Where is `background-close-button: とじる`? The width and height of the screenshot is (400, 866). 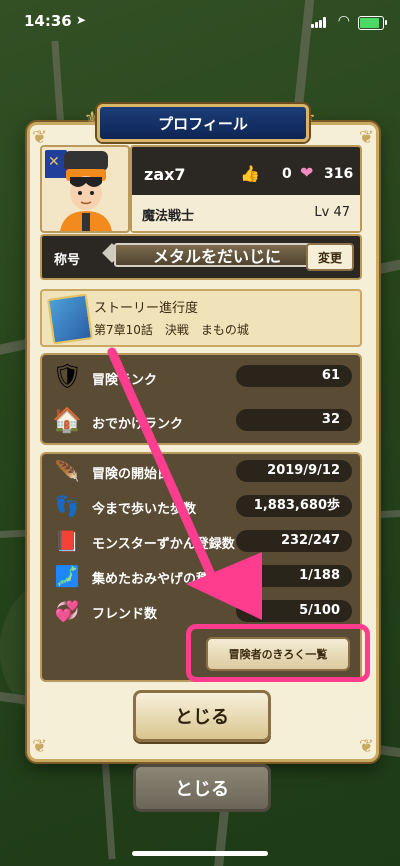
background-close-button: とじる is located at coordinates (202, 788).